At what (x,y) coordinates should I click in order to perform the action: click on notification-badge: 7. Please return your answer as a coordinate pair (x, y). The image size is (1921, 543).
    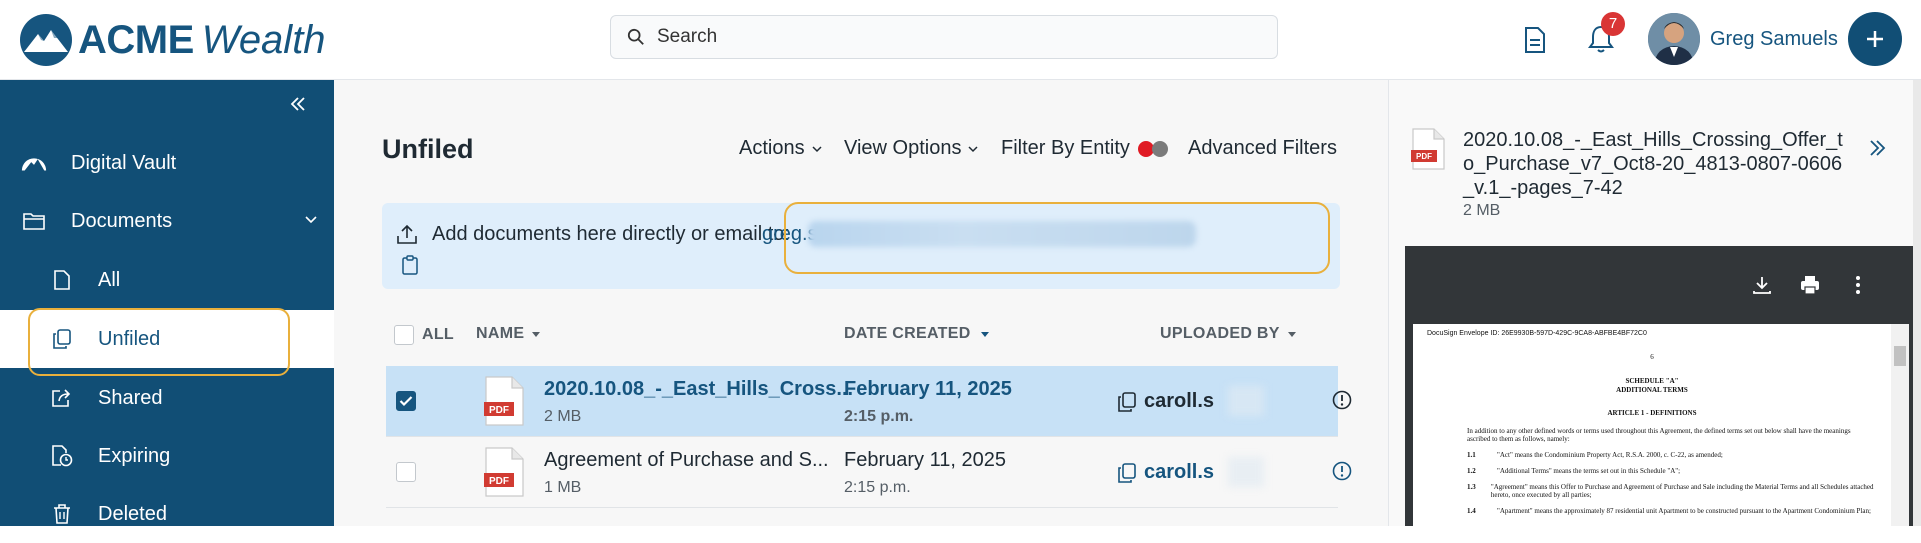
    Looking at the image, I should click on (1613, 24).